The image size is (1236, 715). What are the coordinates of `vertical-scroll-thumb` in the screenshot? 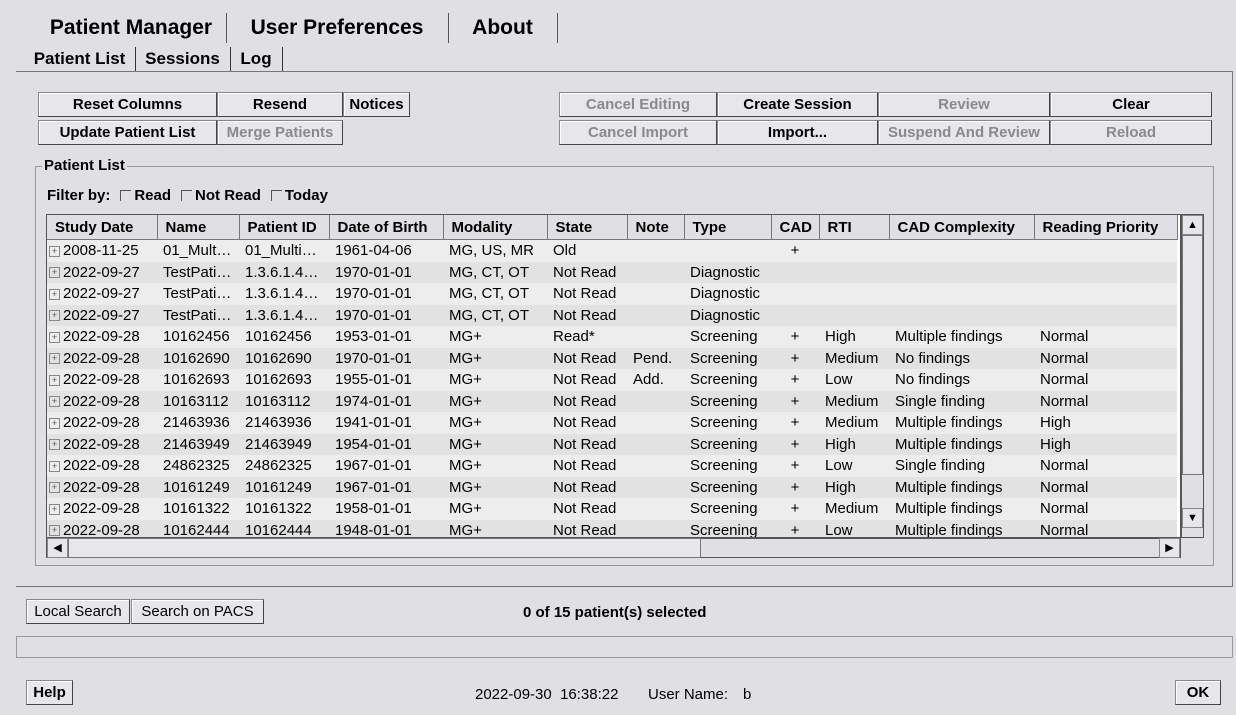 It's located at (1192, 355).